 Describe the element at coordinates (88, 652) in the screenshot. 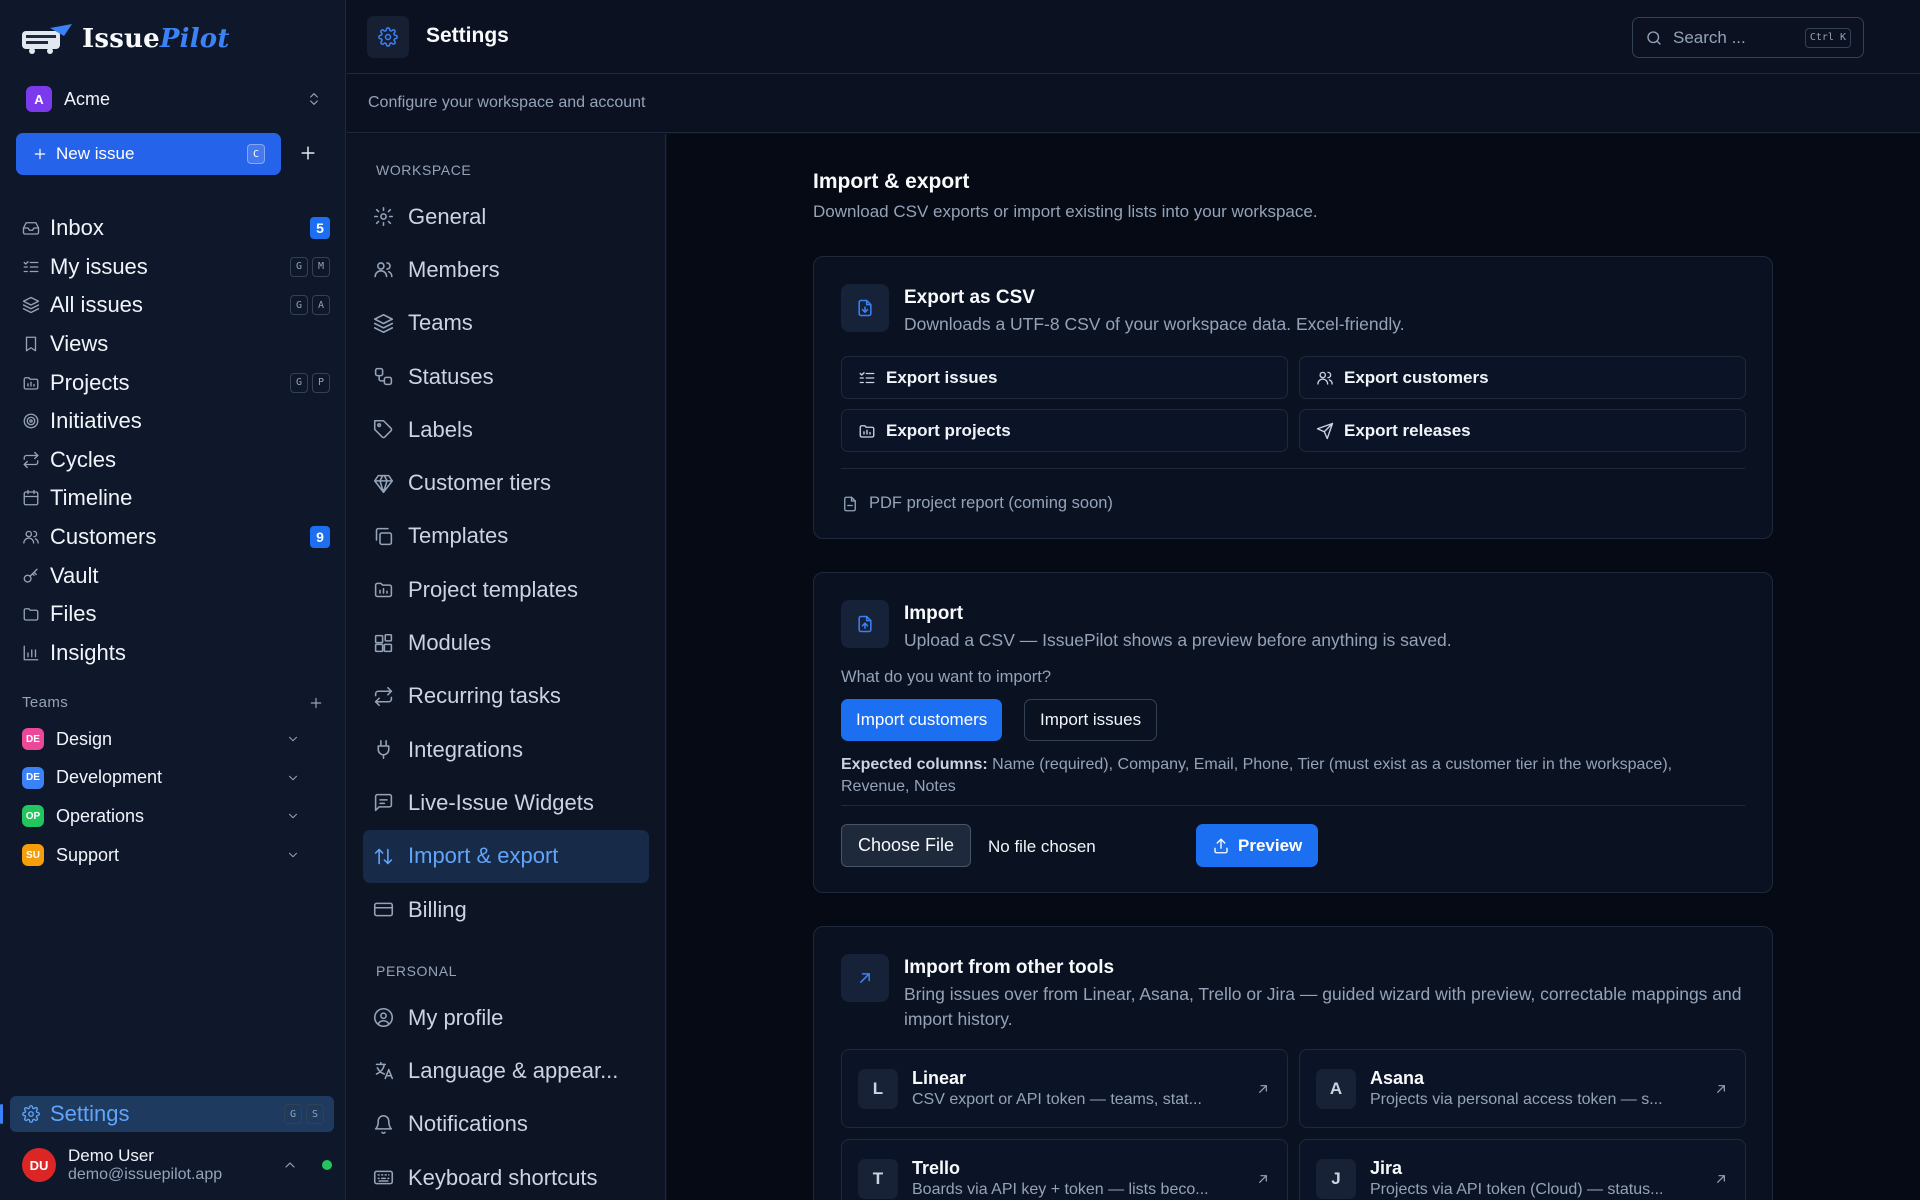

I see `sidebar-item-label: Insights` at that location.